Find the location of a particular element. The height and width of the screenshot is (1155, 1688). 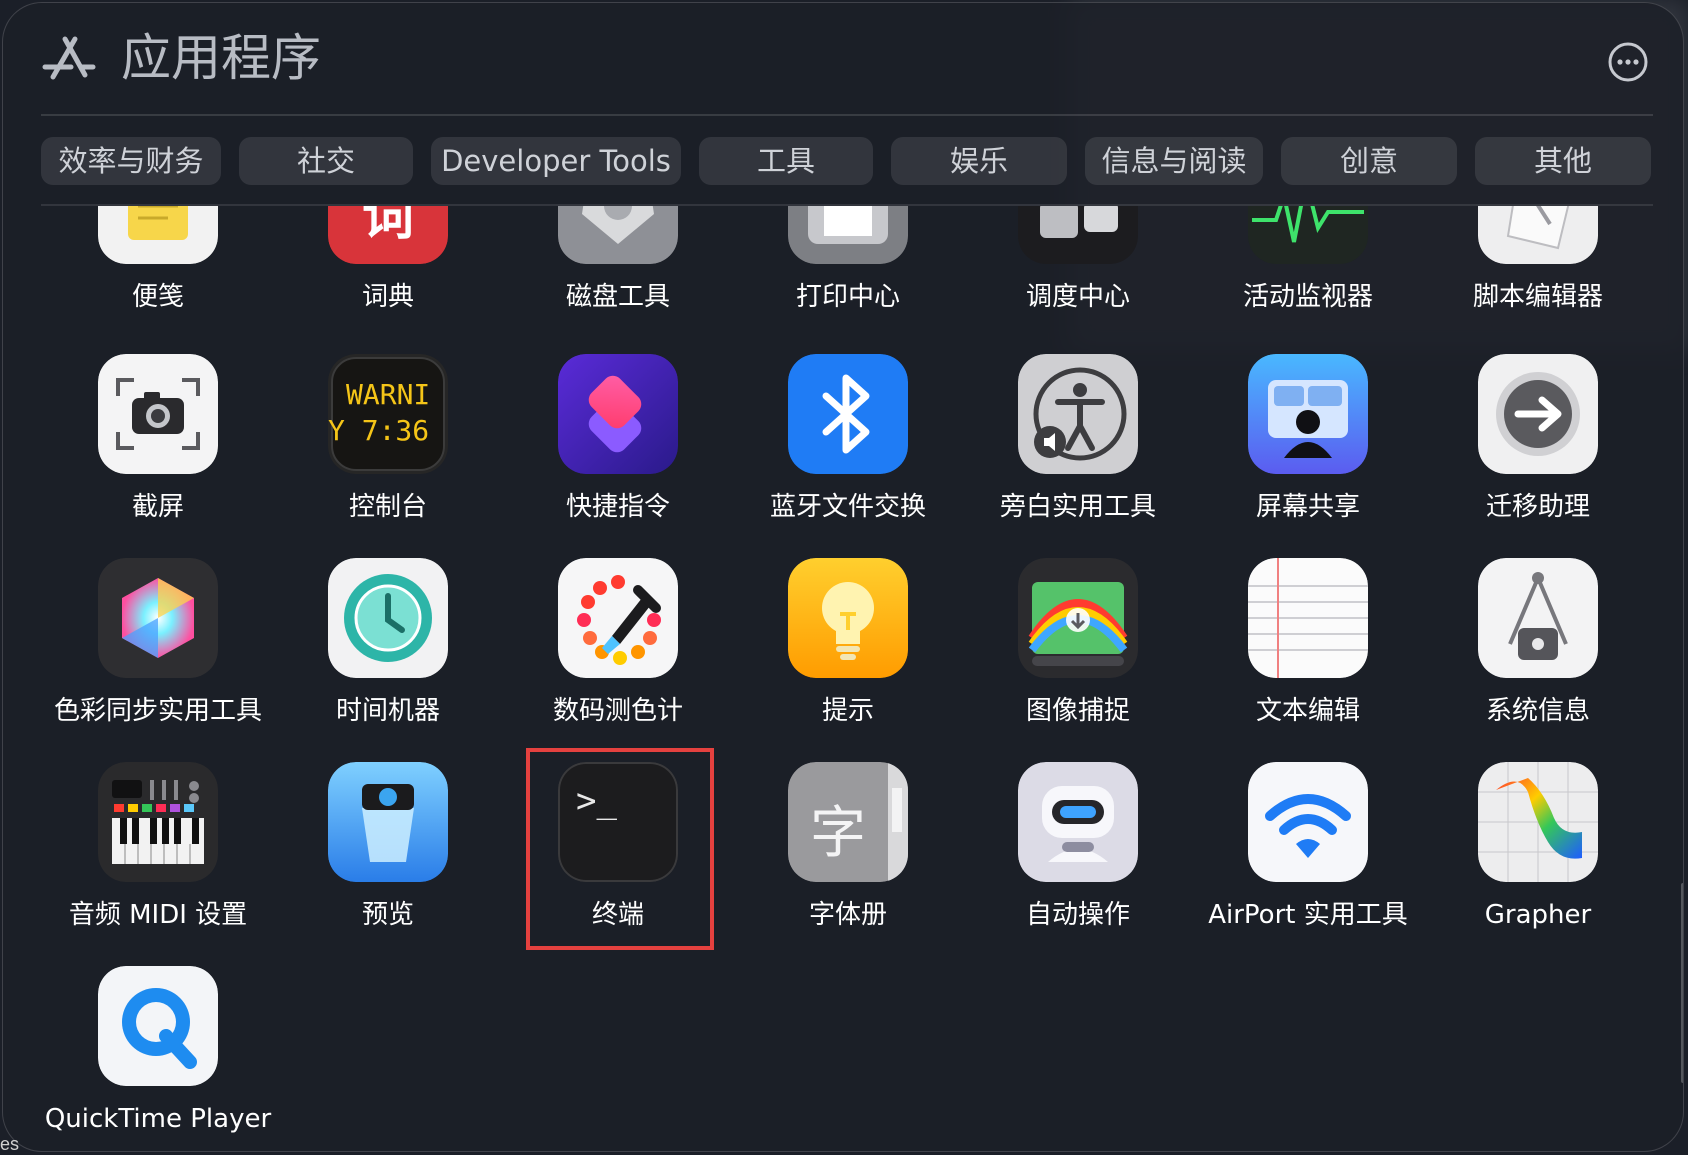

mission-control-icon is located at coordinates (1078, 235).